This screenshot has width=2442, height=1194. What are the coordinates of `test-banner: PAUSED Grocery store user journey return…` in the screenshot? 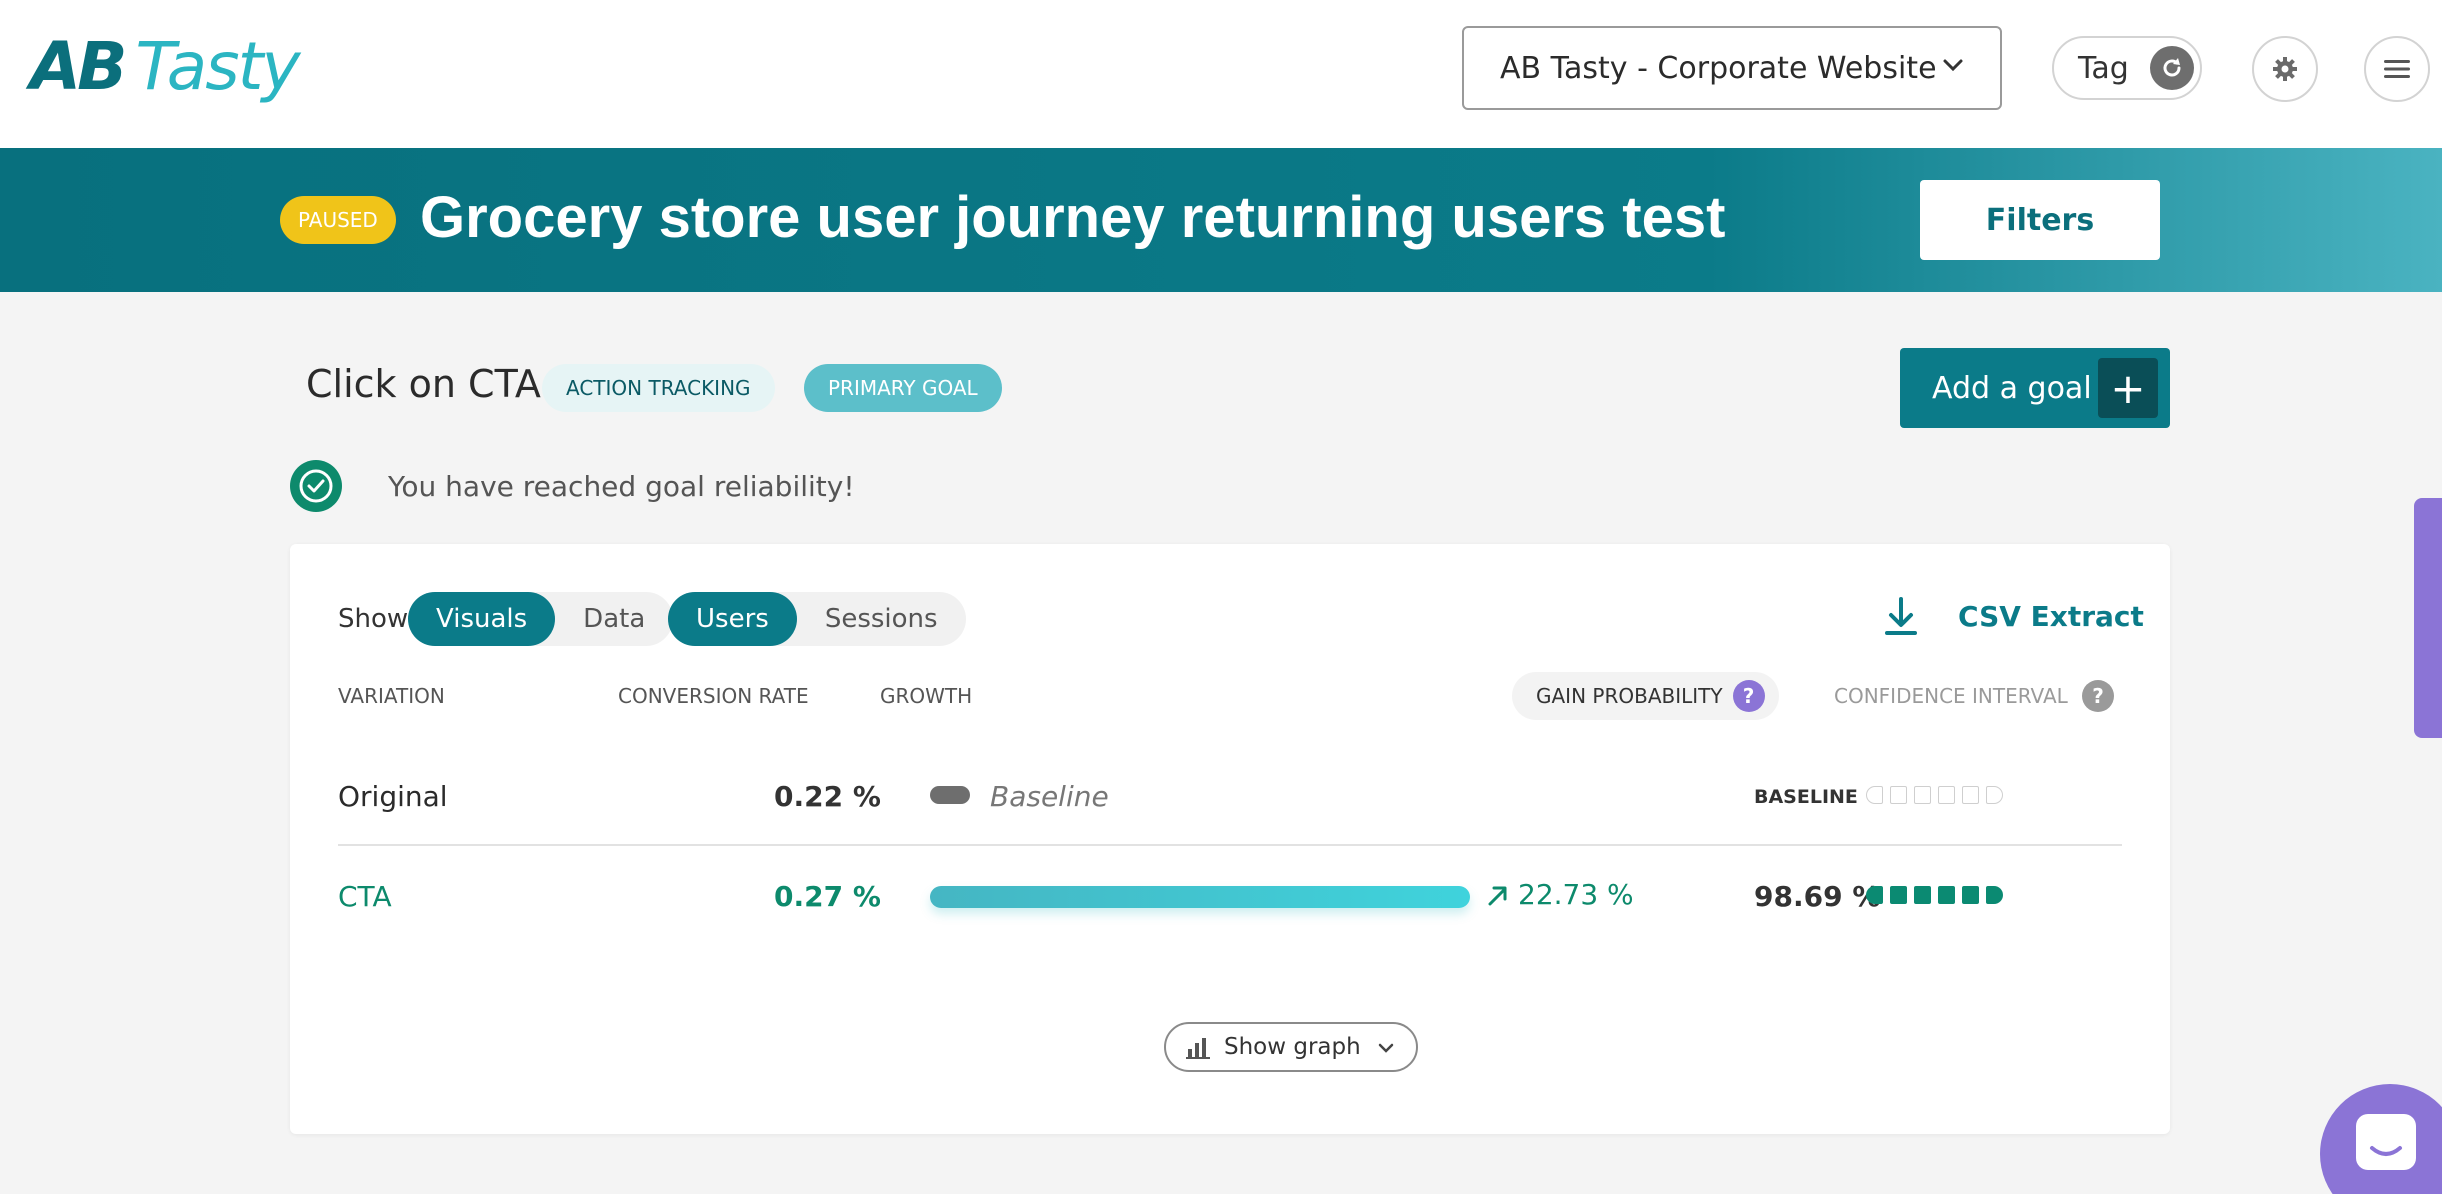 It's located at (1221, 220).